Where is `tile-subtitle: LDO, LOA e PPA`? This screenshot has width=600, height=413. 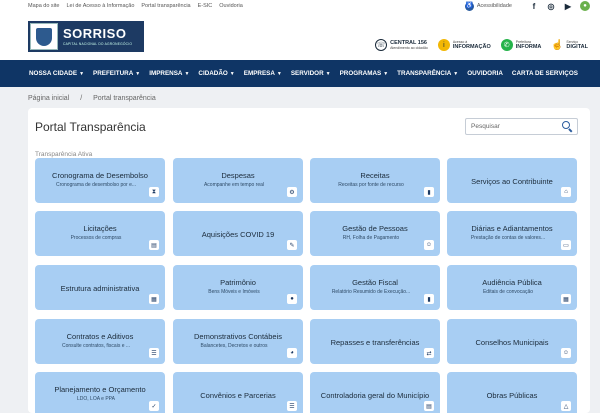
tile-subtitle: LDO, LOA e PPA is located at coordinates (96, 399).